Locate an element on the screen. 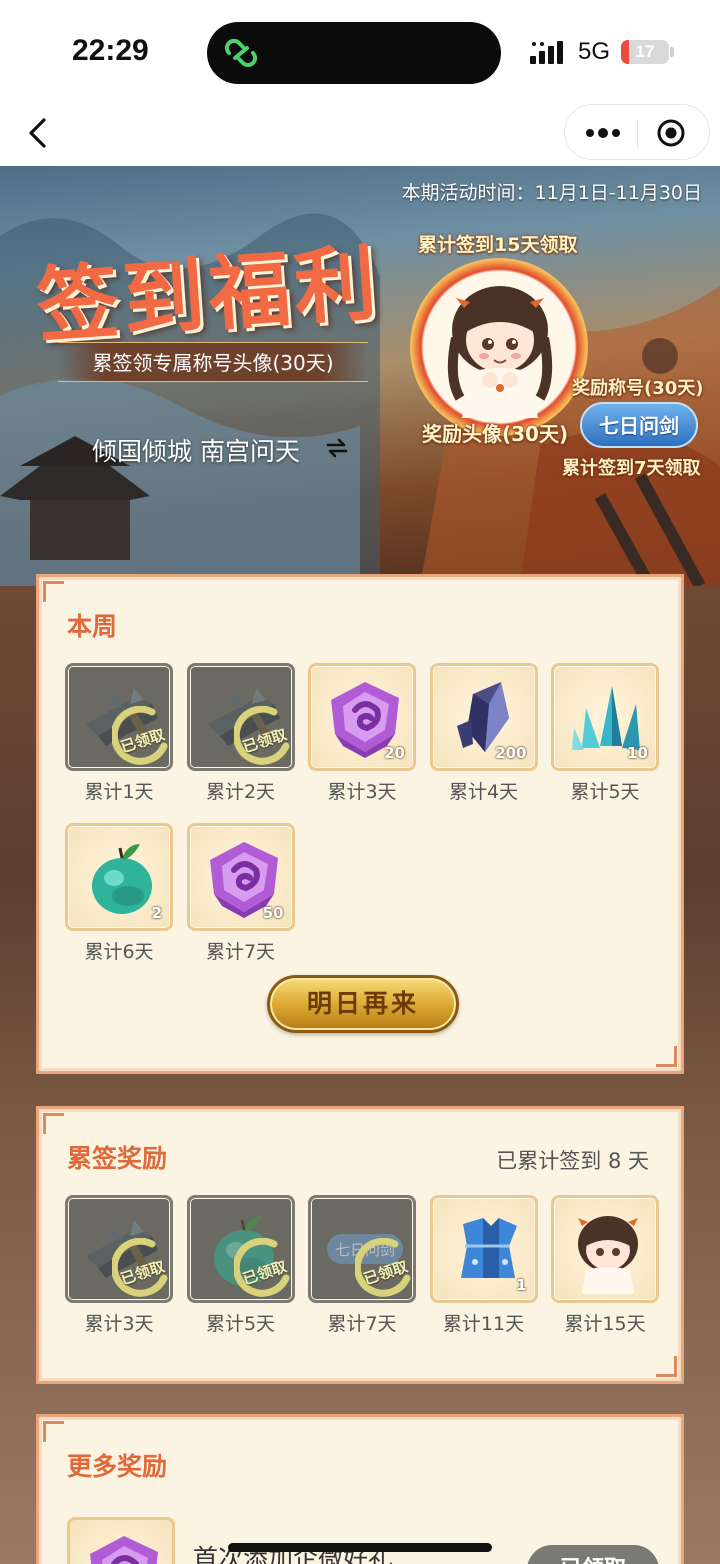 The width and height of the screenshot is (720, 1564). event-period: 本期活动时间：11月1日-11月30日 is located at coordinates (551, 193).